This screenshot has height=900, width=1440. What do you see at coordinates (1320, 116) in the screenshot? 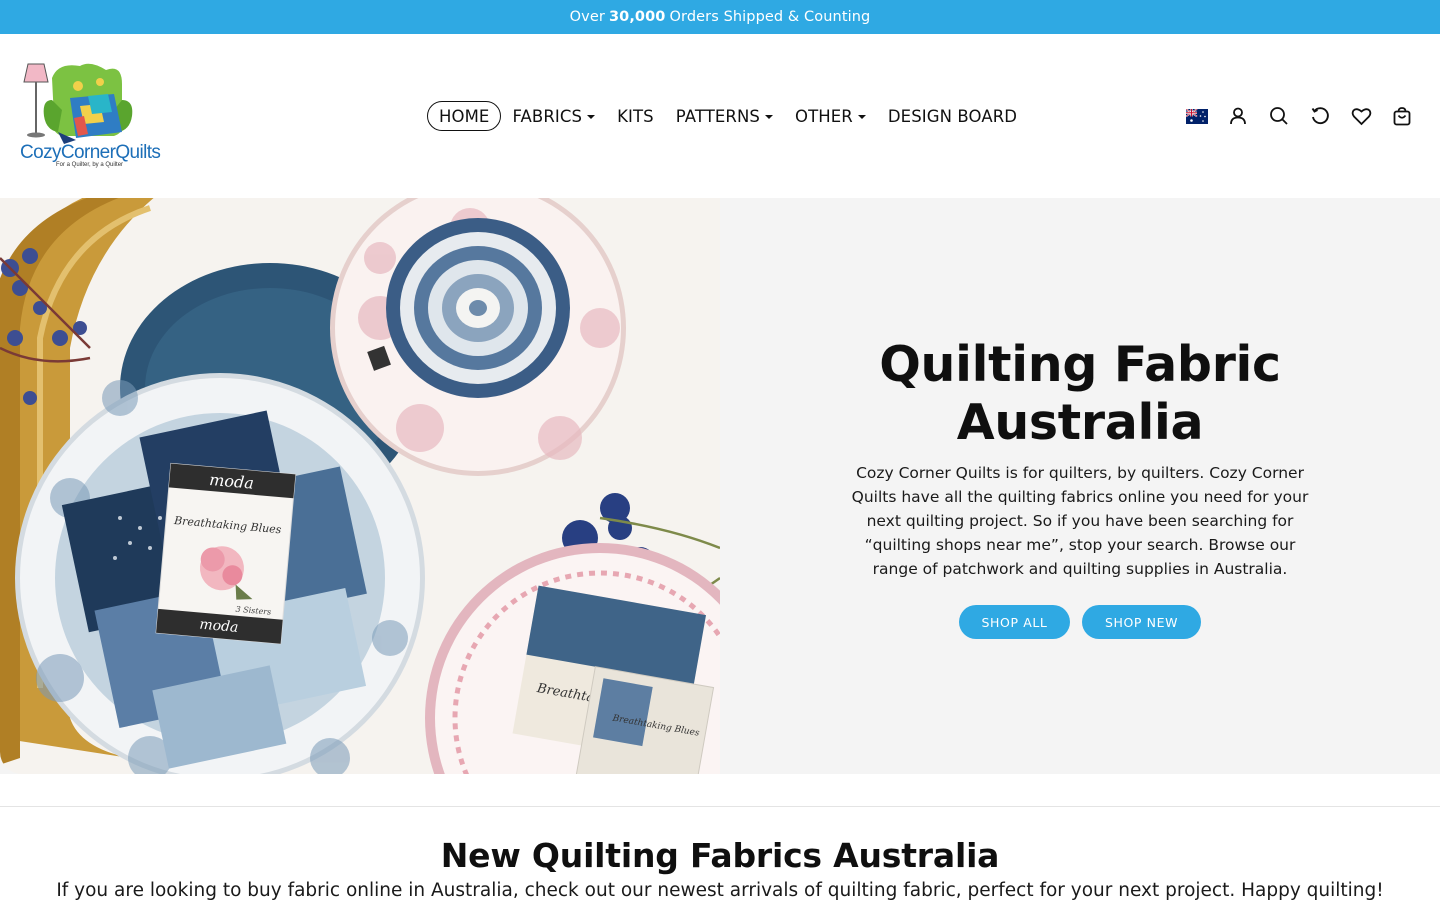
I see `recently-viewed-icon` at bounding box center [1320, 116].